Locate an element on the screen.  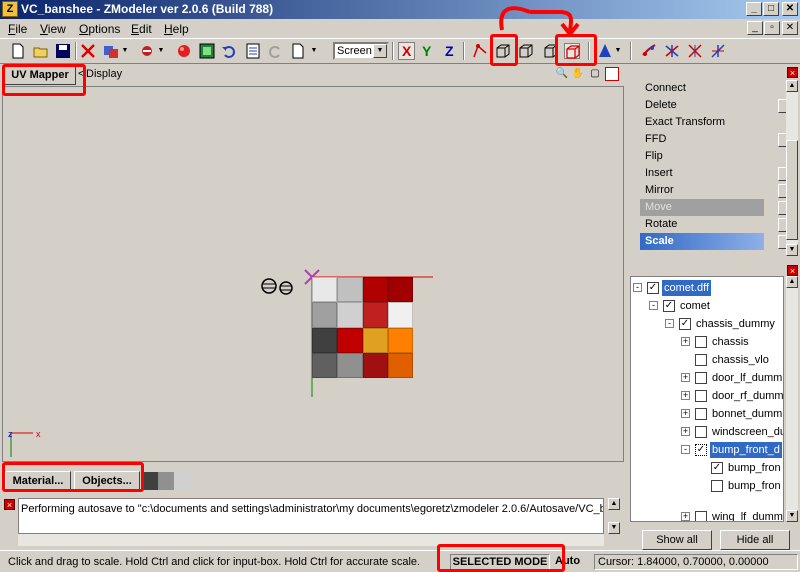
scroll-thumb is located at coordinates (792, 190).